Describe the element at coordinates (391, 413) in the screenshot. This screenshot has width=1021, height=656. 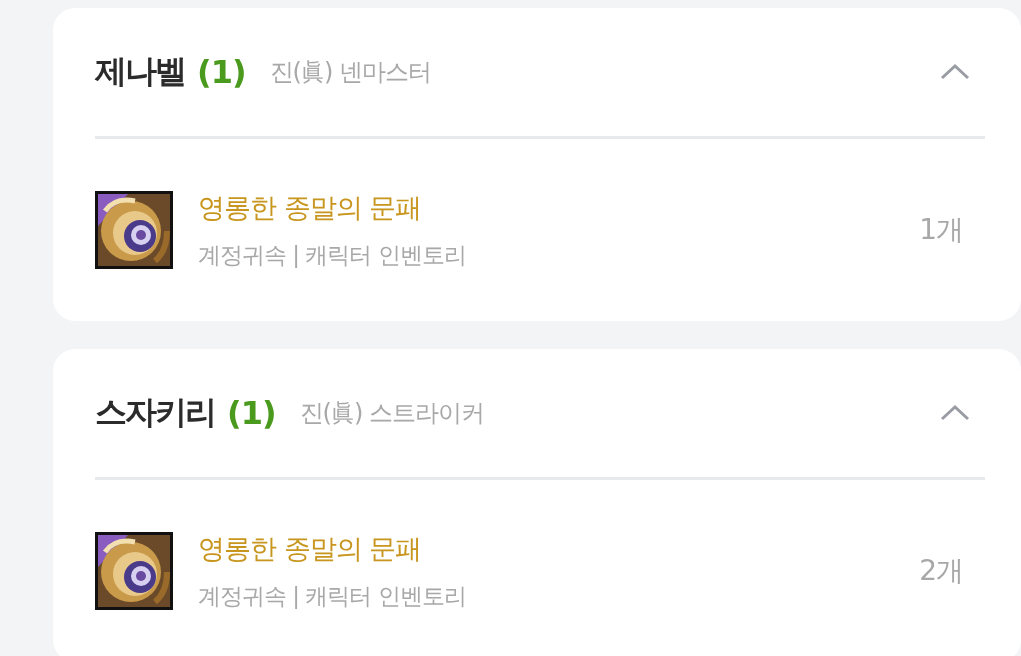
I see `character-class: 진(眞) 스트라이커` at that location.